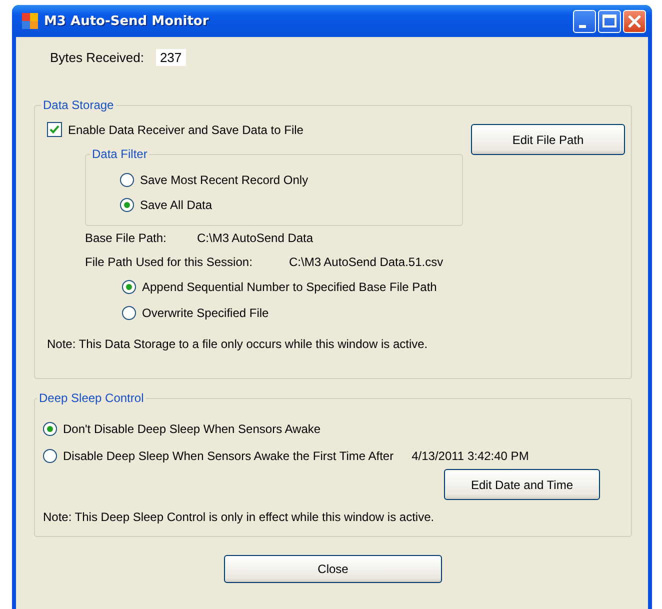 This screenshot has height=609, width=662. I want to click on app-icon, so click(30, 21).